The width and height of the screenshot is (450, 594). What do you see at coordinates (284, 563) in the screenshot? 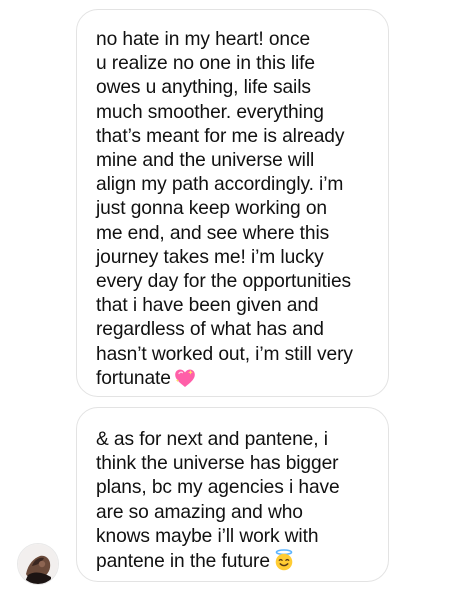
I see `smiling-face-with-halo-icon` at bounding box center [284, 563].